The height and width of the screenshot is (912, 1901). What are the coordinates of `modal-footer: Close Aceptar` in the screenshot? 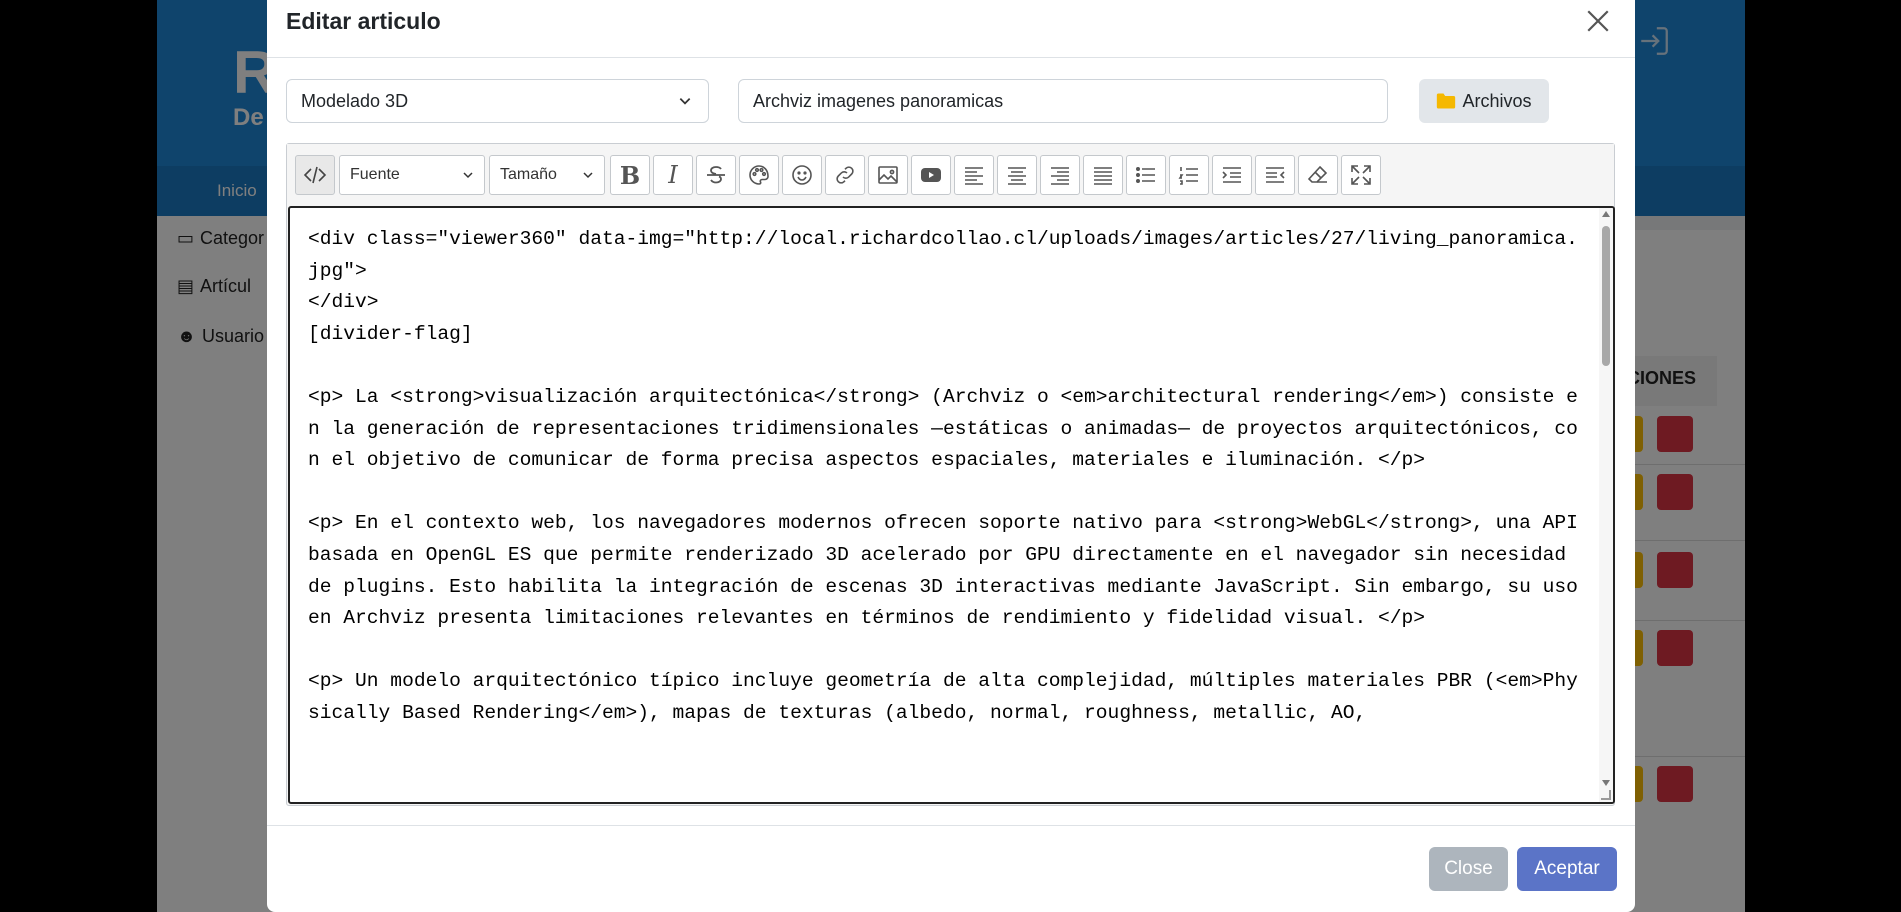 It's located at (951, 868).